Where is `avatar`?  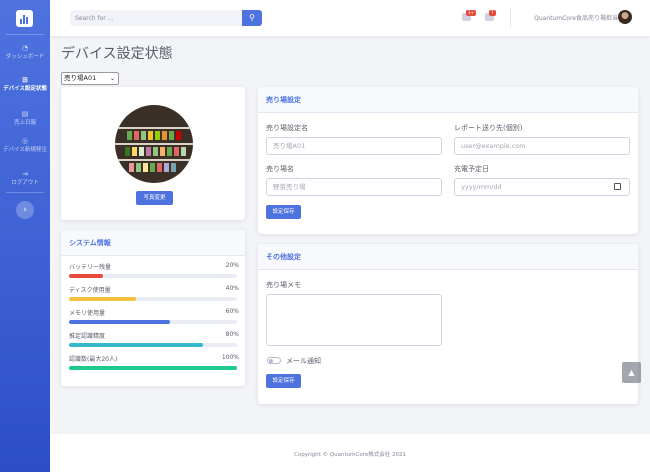
avatar is located at coordinates (625, 17).